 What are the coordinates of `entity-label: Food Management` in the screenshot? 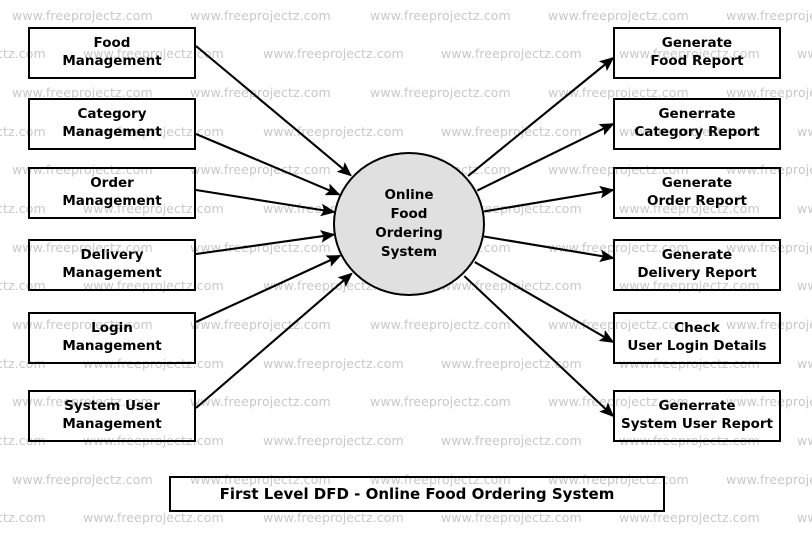 It's located at (112, 52).